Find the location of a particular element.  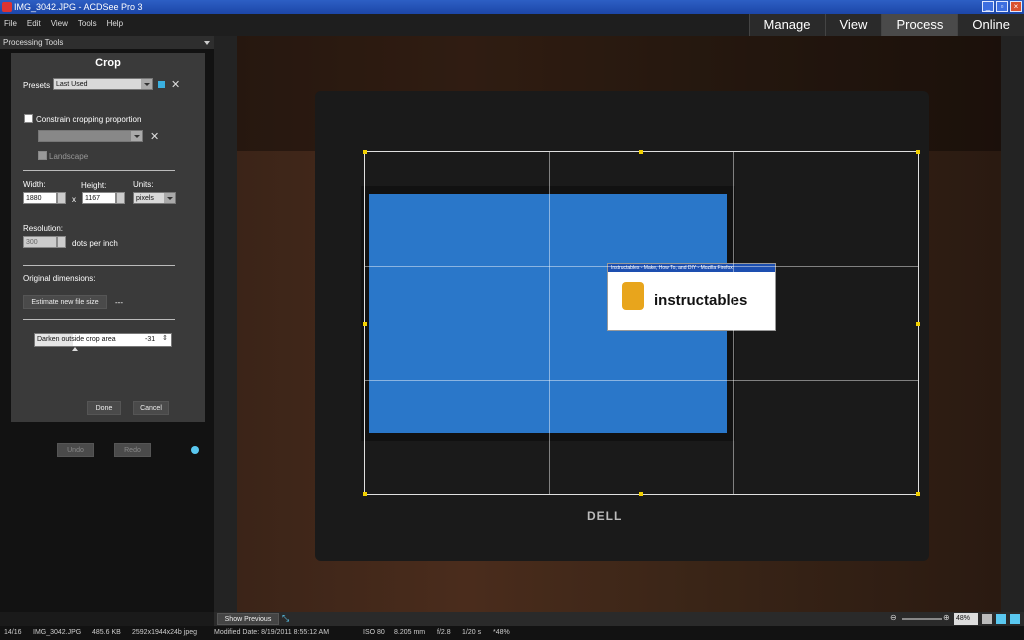

save-preset-icon is located at coordinates (161, 84).